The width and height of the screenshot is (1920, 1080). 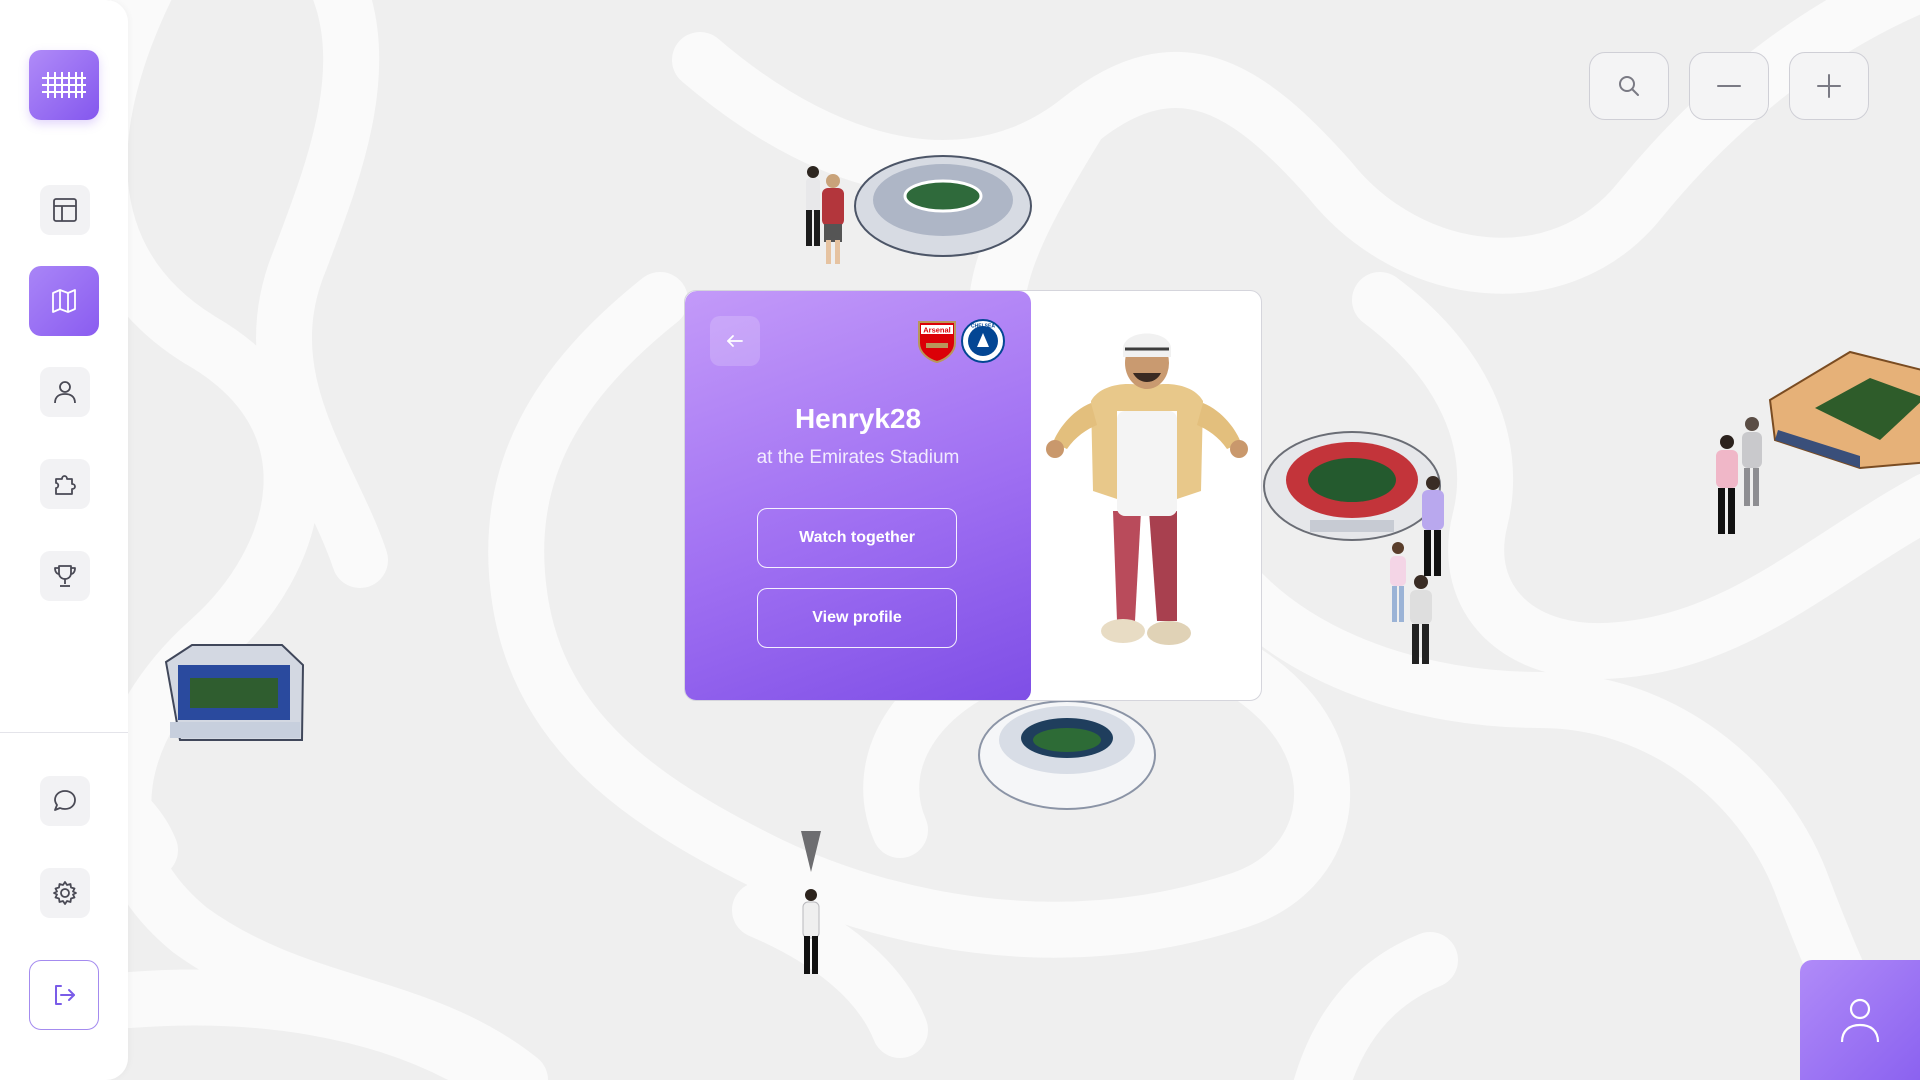 I want to click on stadium-emirates, so click(x=1352, y=486).